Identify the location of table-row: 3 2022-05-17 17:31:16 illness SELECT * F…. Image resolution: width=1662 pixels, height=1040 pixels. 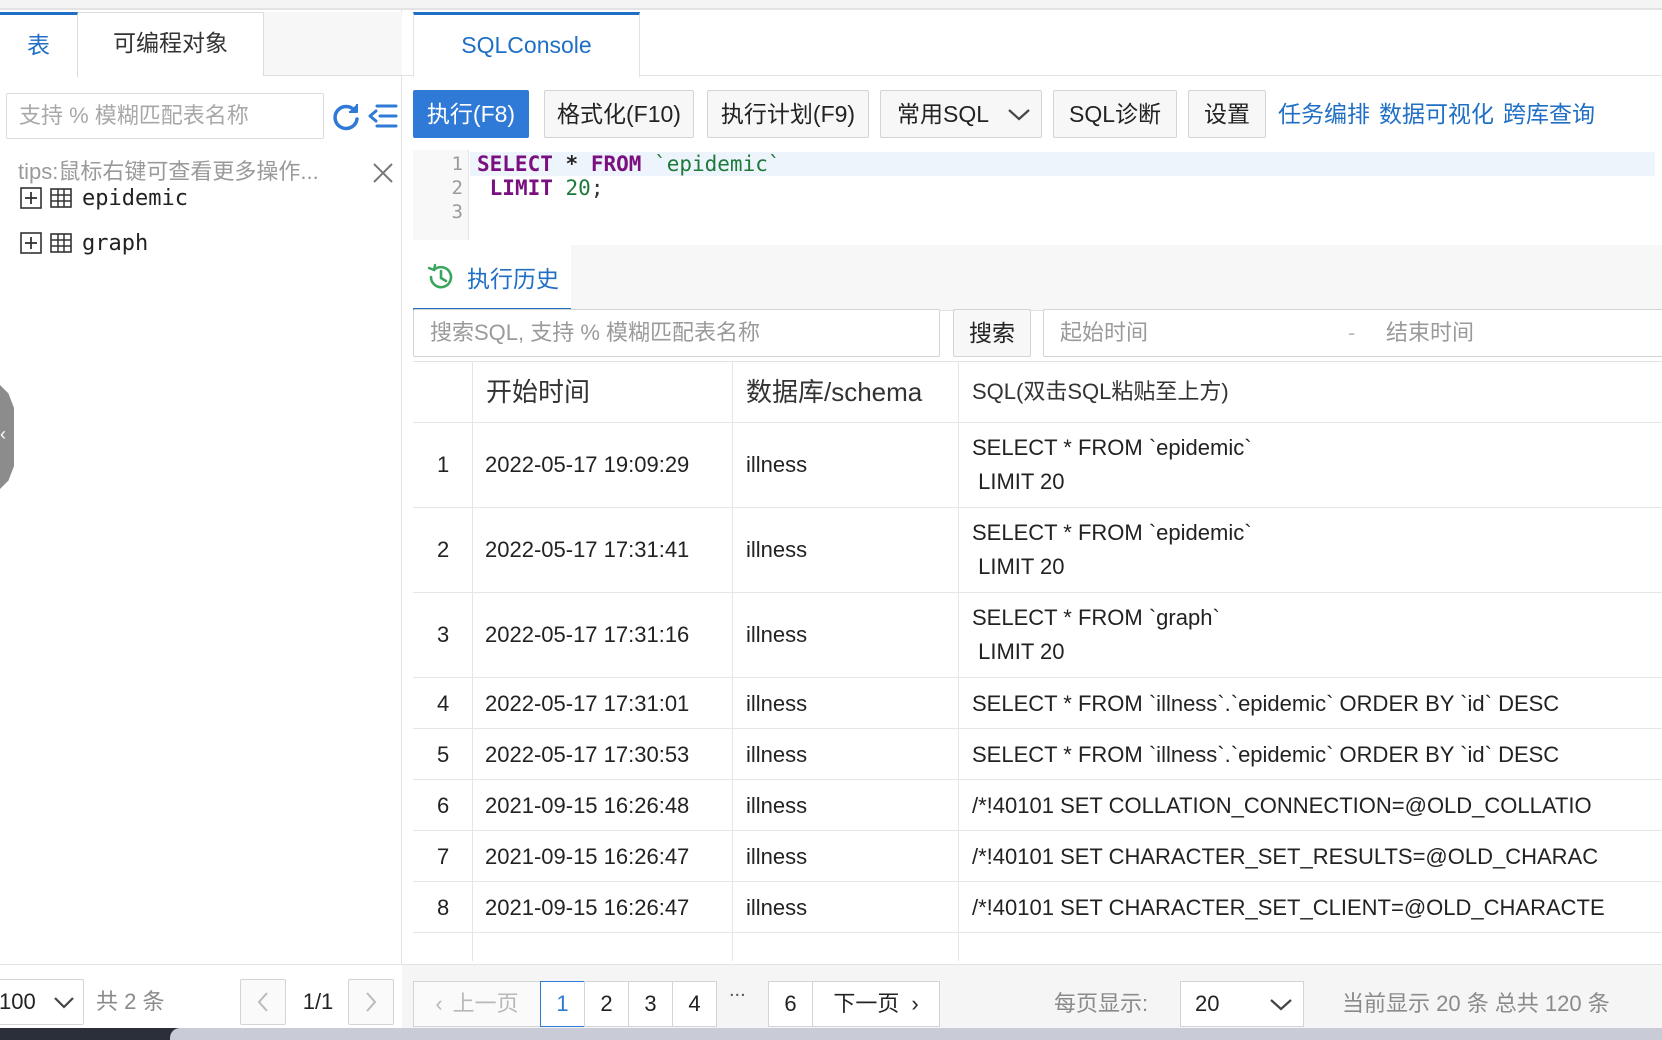
(1037, 634).